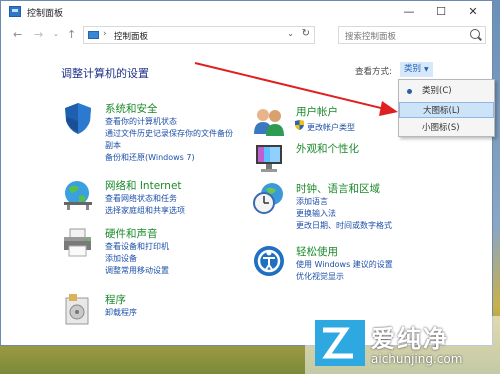  What do you see at coordinates (121, 258) in the screenshot?
I see `category-link: 添加设备` at bounding box center [121, 258].